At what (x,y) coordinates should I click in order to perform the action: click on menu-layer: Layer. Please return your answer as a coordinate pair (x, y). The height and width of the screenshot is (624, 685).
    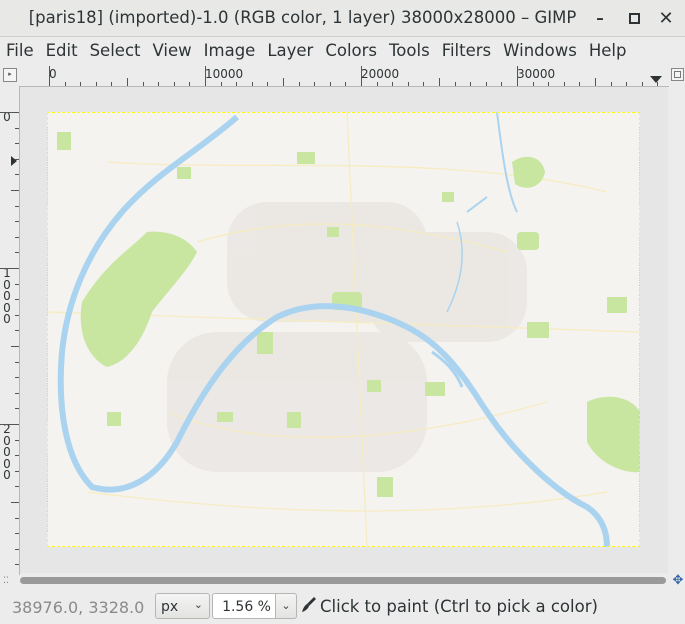
    Looking at the image, I should click on (290, 50).